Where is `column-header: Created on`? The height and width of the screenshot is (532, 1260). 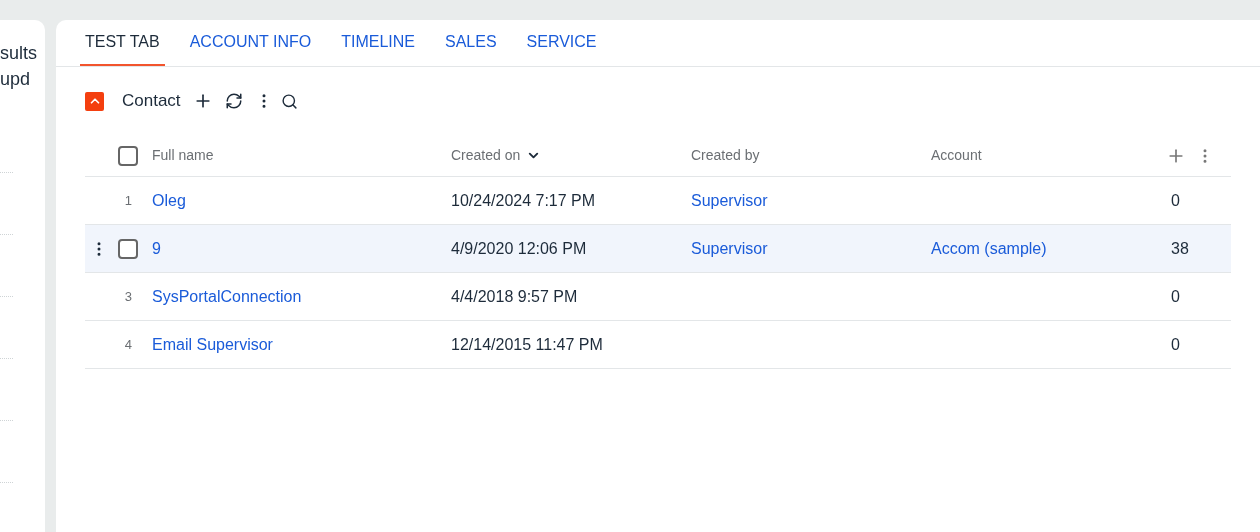 column-header: Created on is located at coordinates (486, 155).